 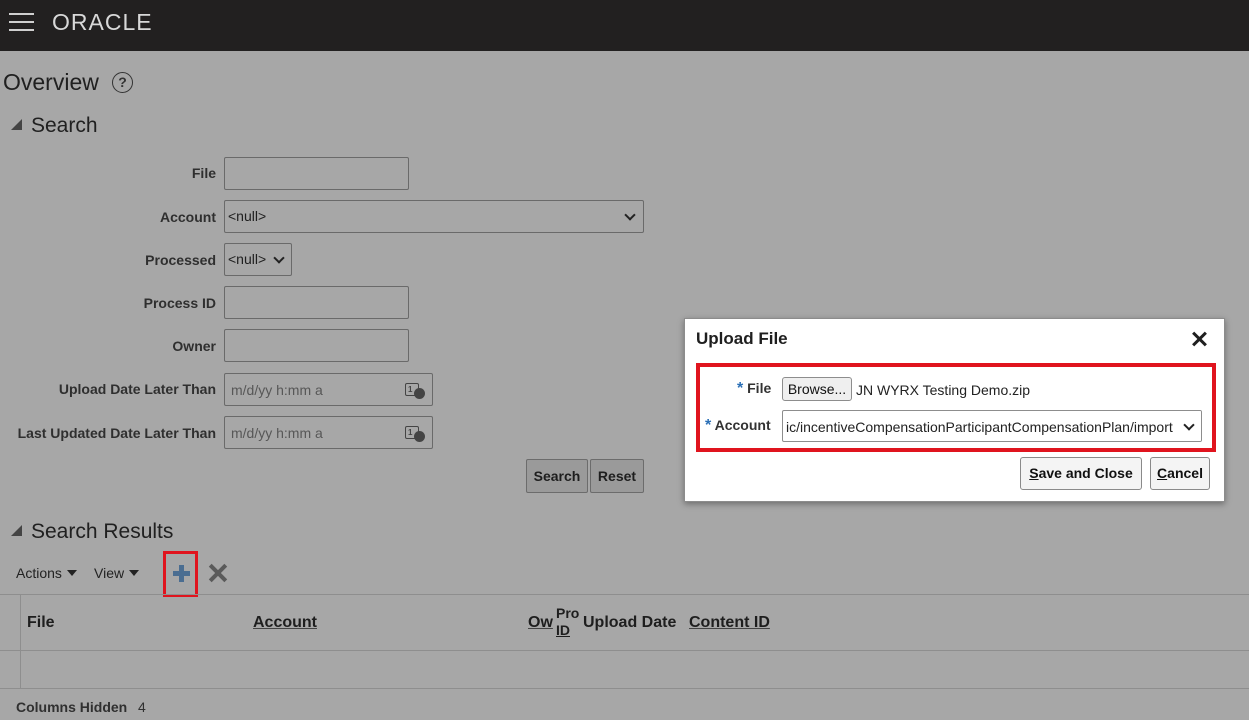 What do you see at coordinates (617, 476) in the screenshot?
I see `reset-button: Reset` at bounding box center [617, 476].